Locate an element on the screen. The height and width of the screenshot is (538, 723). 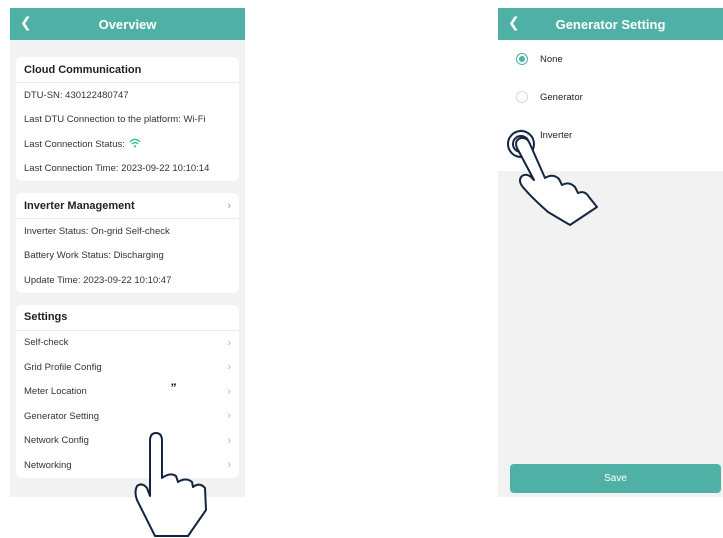
generator-header: ❮ Generator Setting is located at coordinates (610, 24).